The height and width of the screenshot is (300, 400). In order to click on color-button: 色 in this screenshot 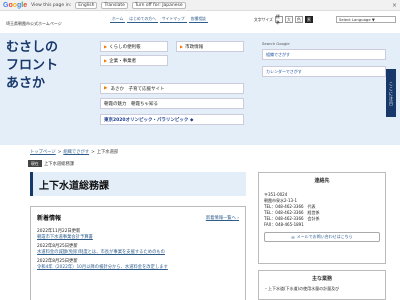, I will do `click(298, 19)`.